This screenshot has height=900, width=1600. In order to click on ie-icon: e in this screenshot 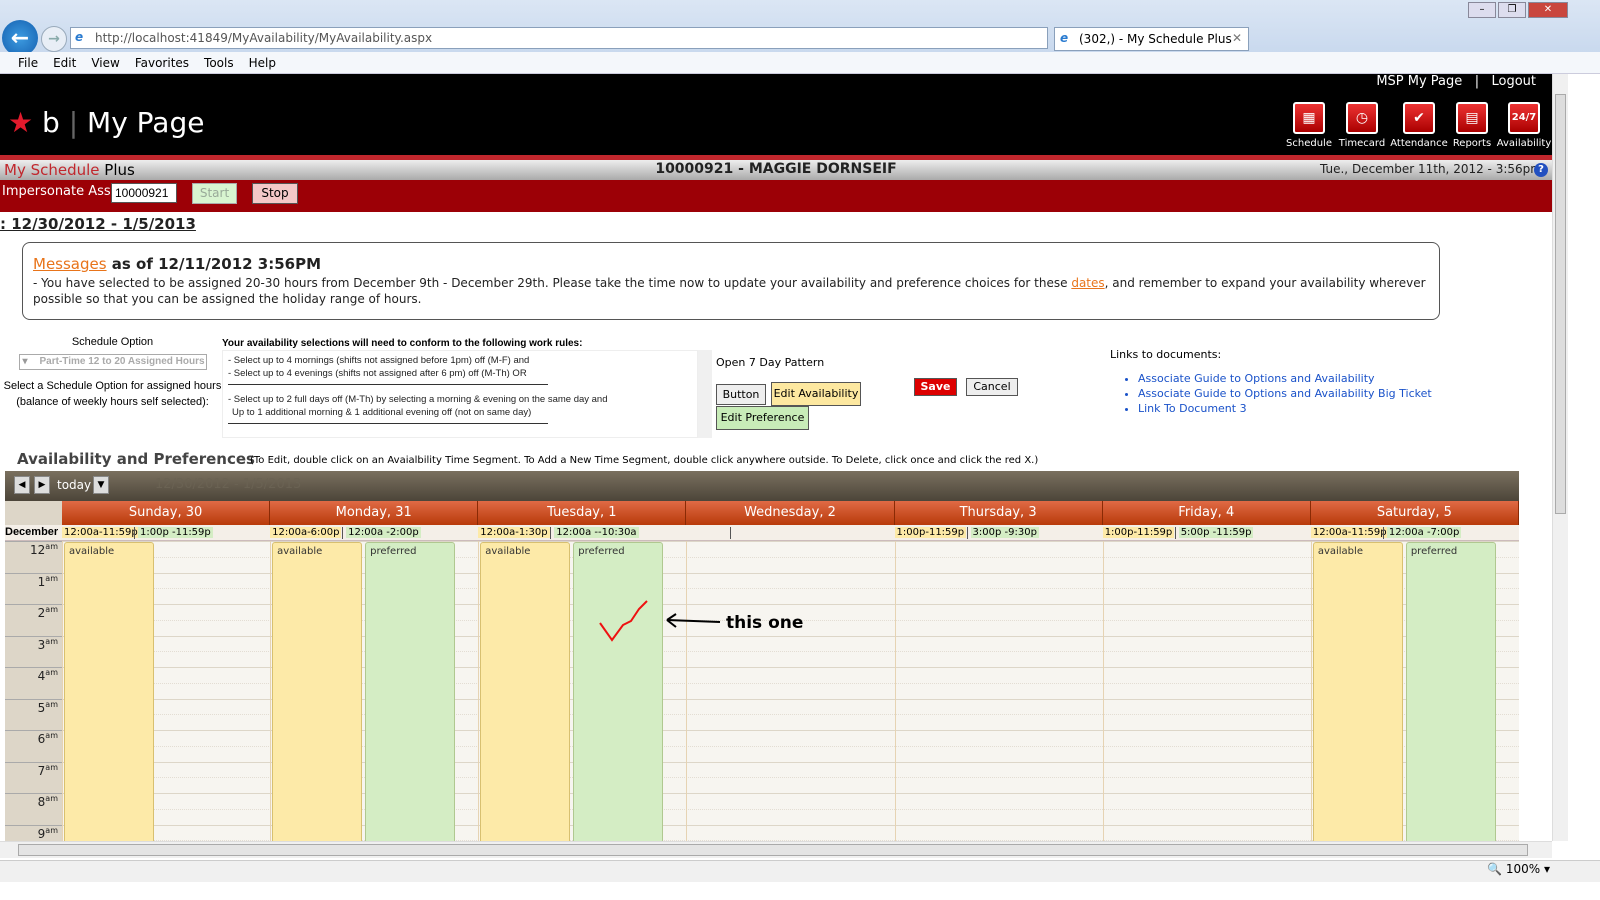, I will do `click(79, 37)`.